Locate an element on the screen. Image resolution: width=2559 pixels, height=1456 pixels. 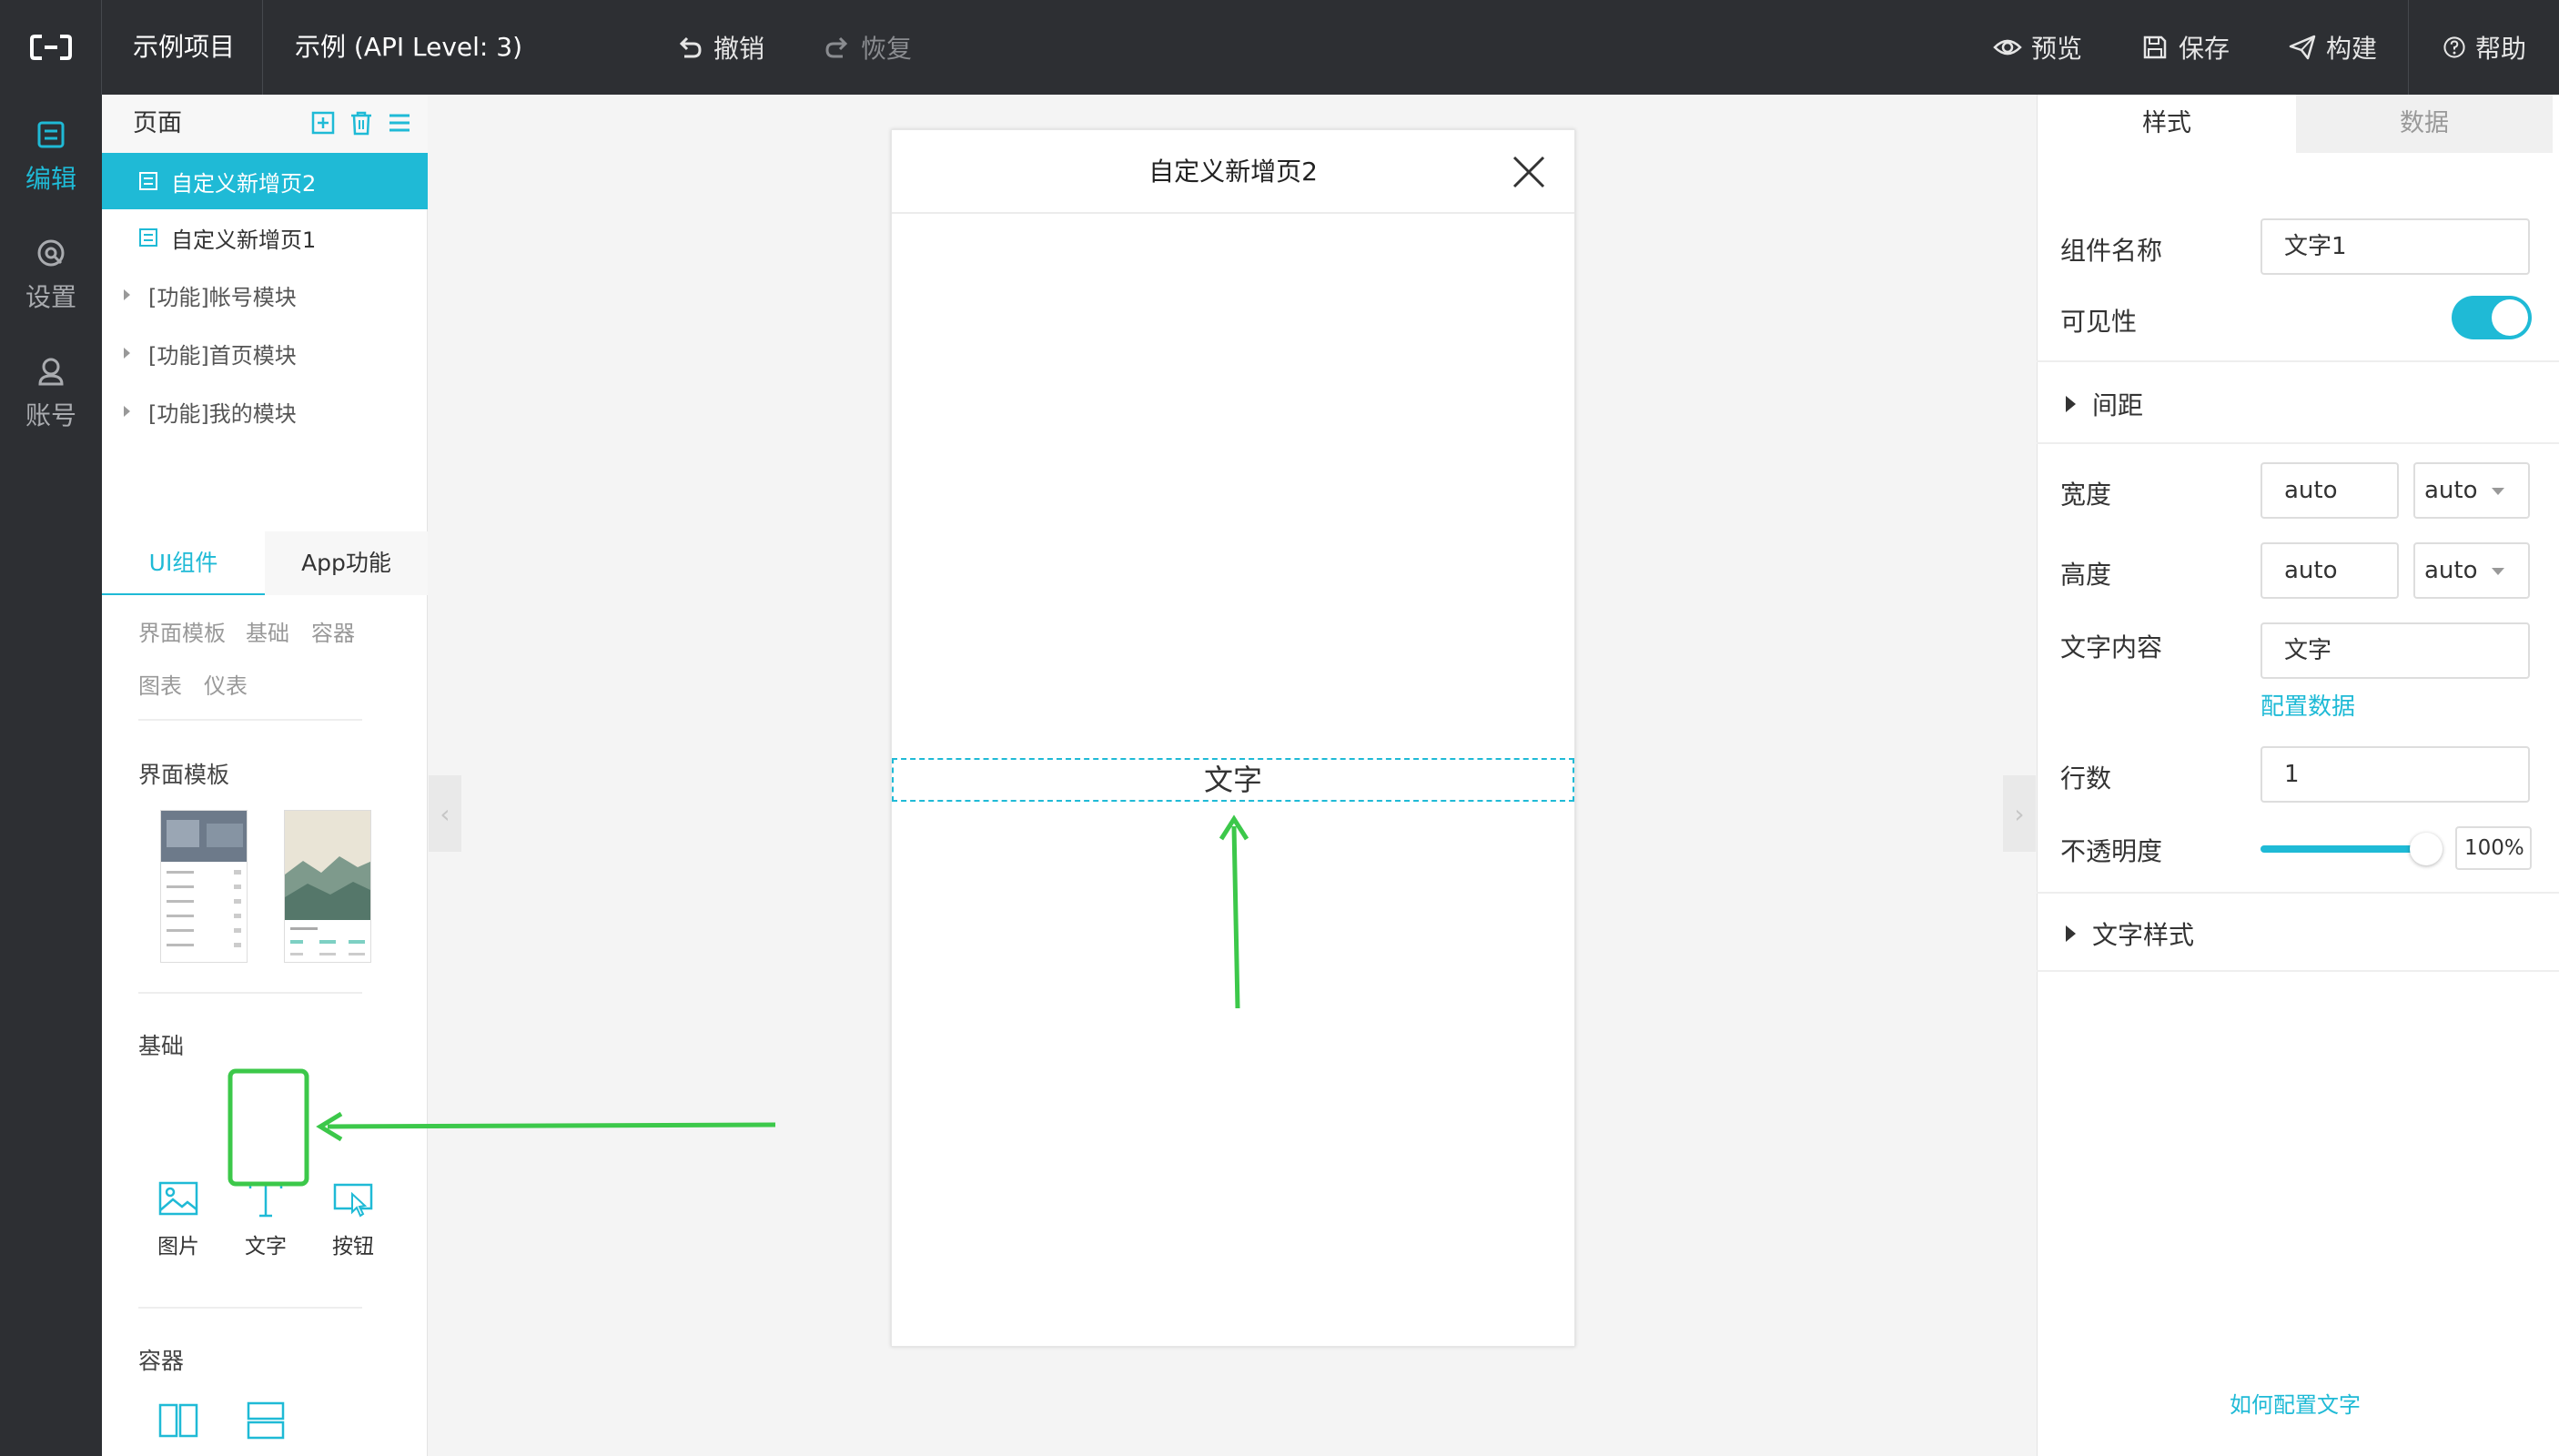
opacity-label: 不透明度 is located at coordinates (2112, 851).